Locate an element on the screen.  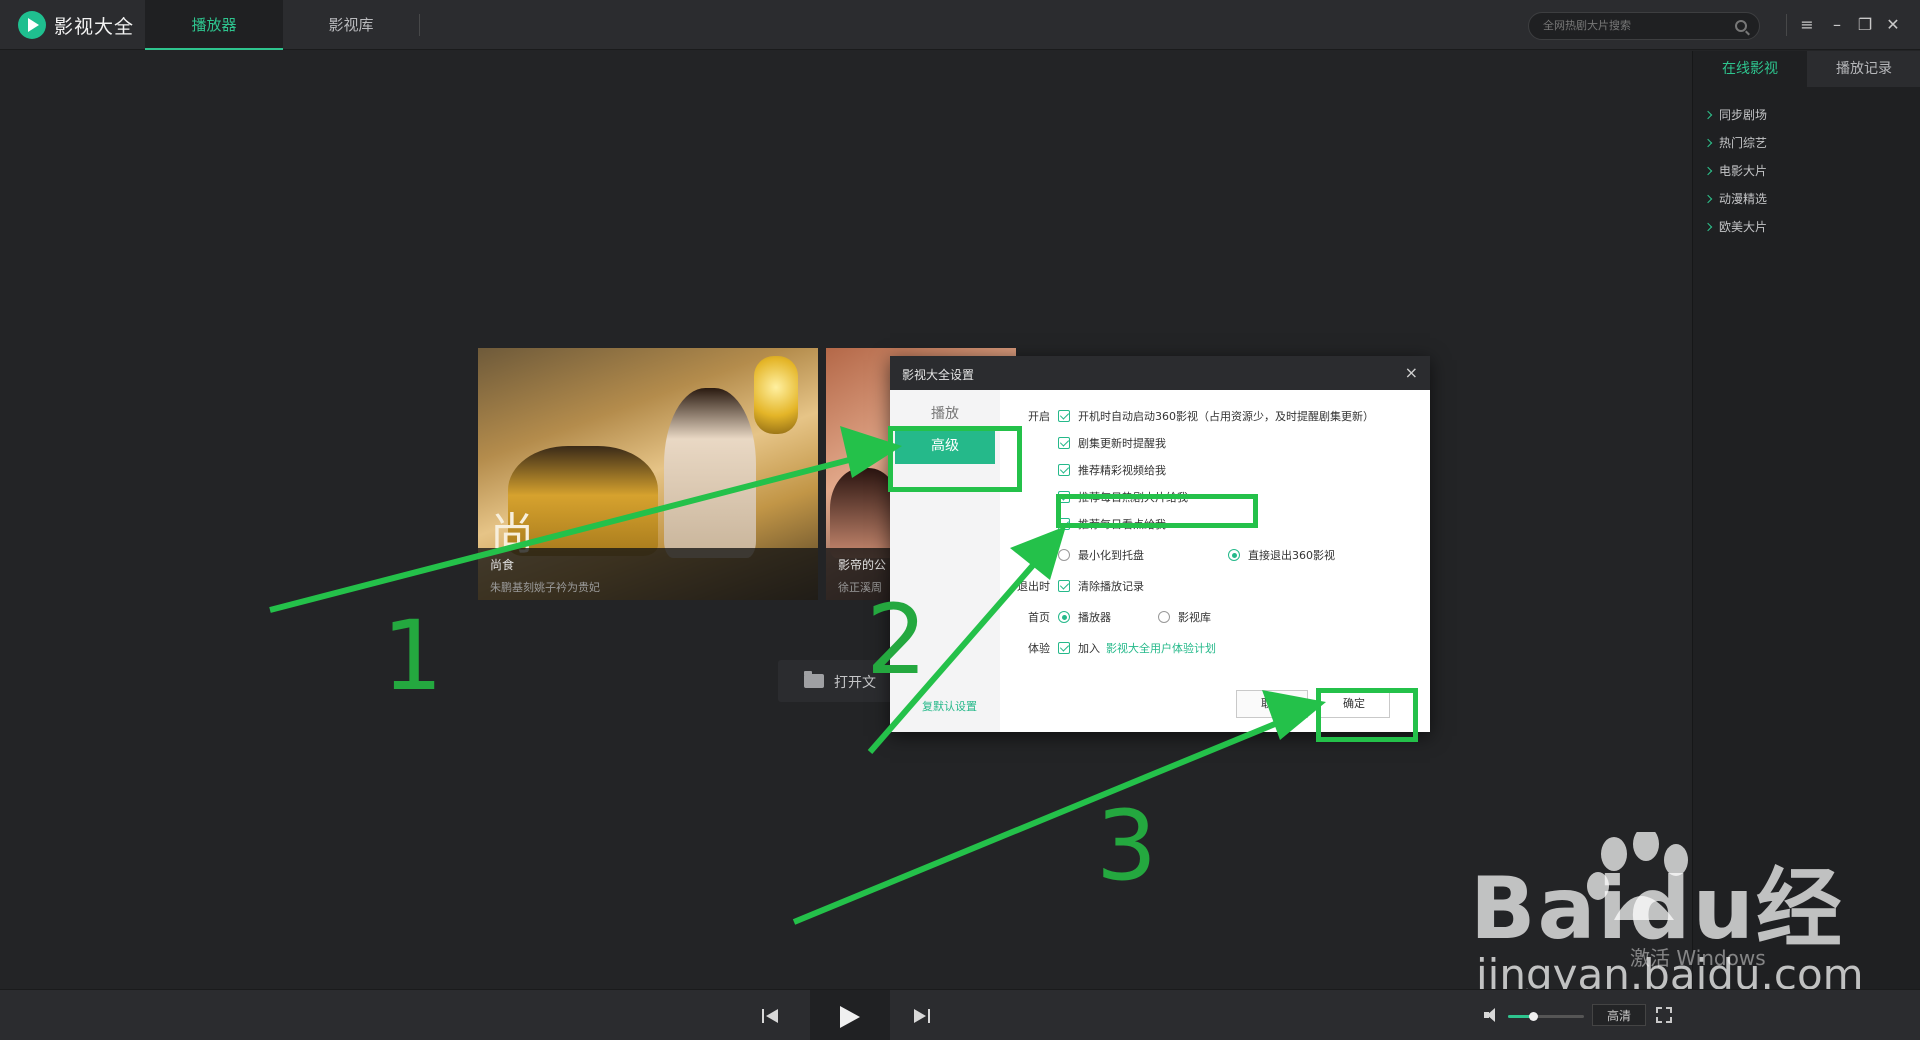
previous-icon is located at coordinates (771, 1016).